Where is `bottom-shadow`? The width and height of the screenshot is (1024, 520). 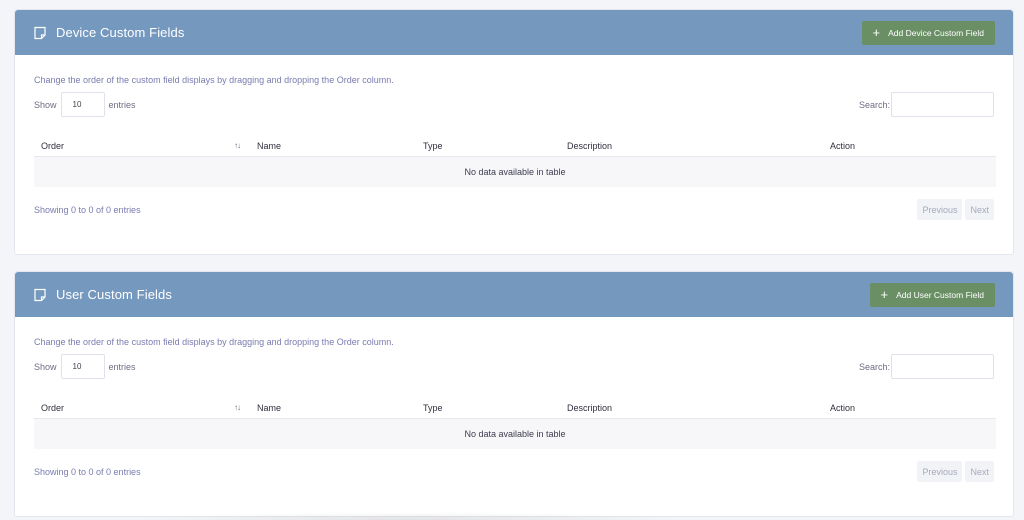 bottom-shadow is located at coordinates (410, 516).